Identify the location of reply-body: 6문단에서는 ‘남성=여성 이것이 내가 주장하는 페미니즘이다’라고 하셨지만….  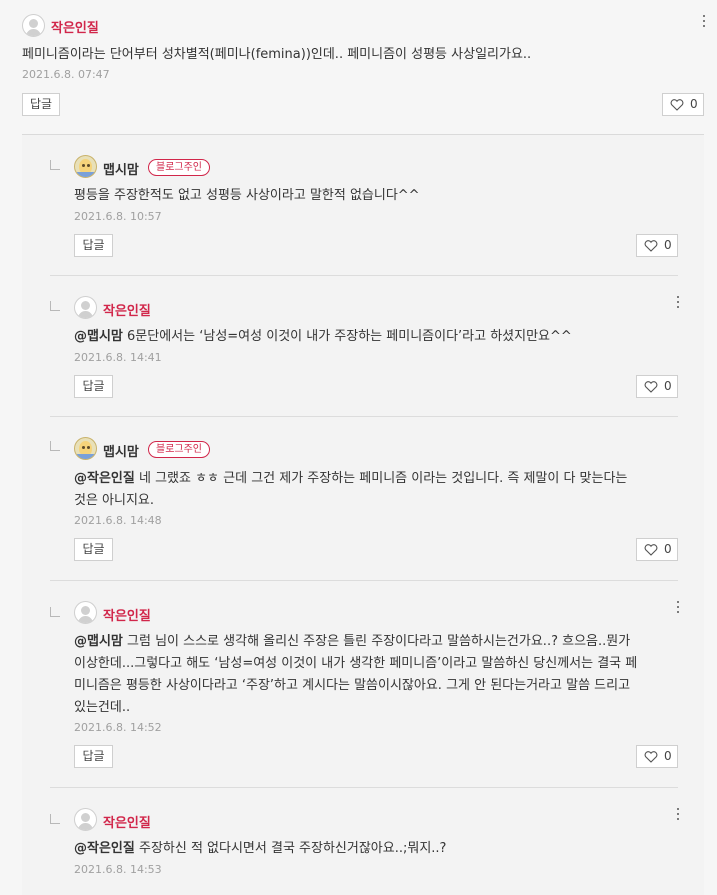
(349, 336).